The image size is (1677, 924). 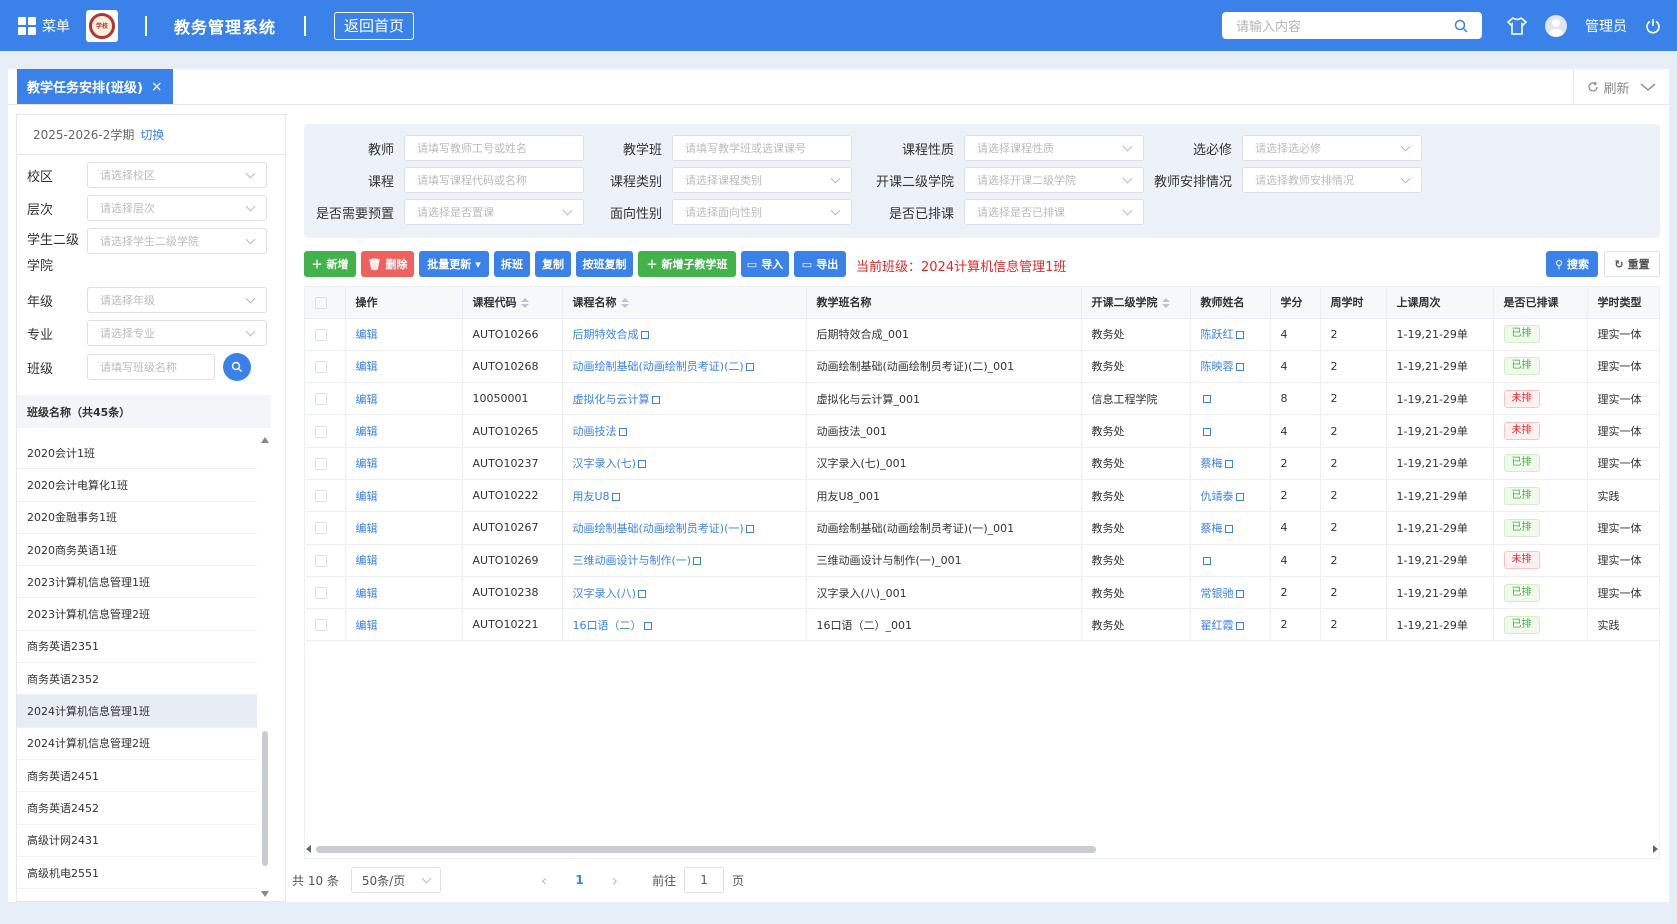 I want to click on refresh-button: 刷新, so click(x=1621, y=87).